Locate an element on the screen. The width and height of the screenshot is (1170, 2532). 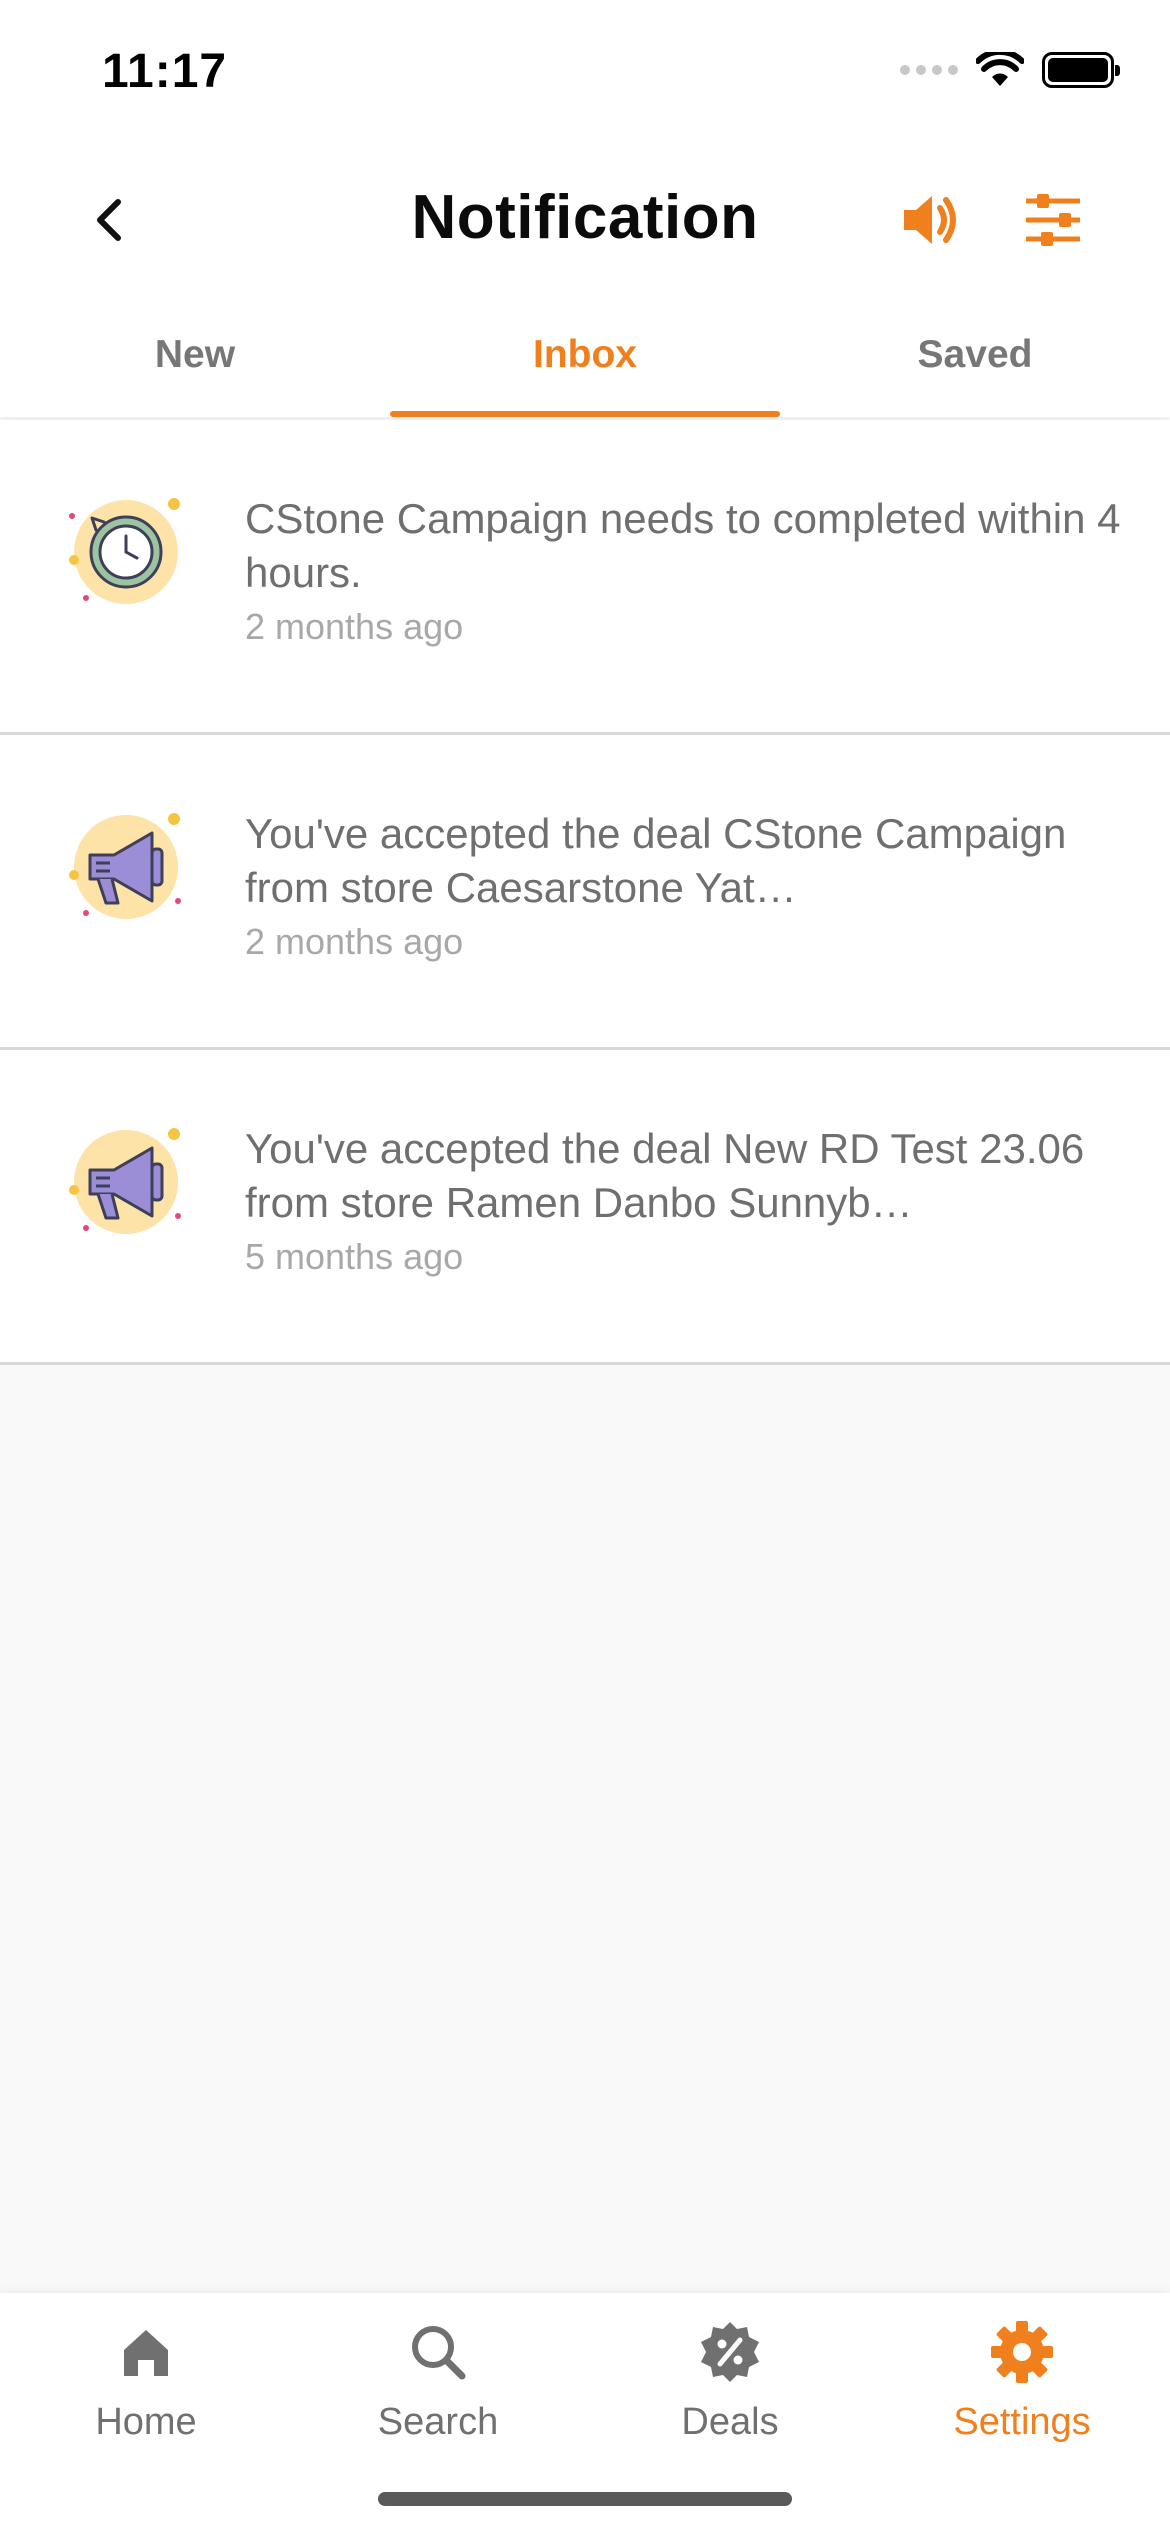
speaker-icon is located at coordinates (930, 220).